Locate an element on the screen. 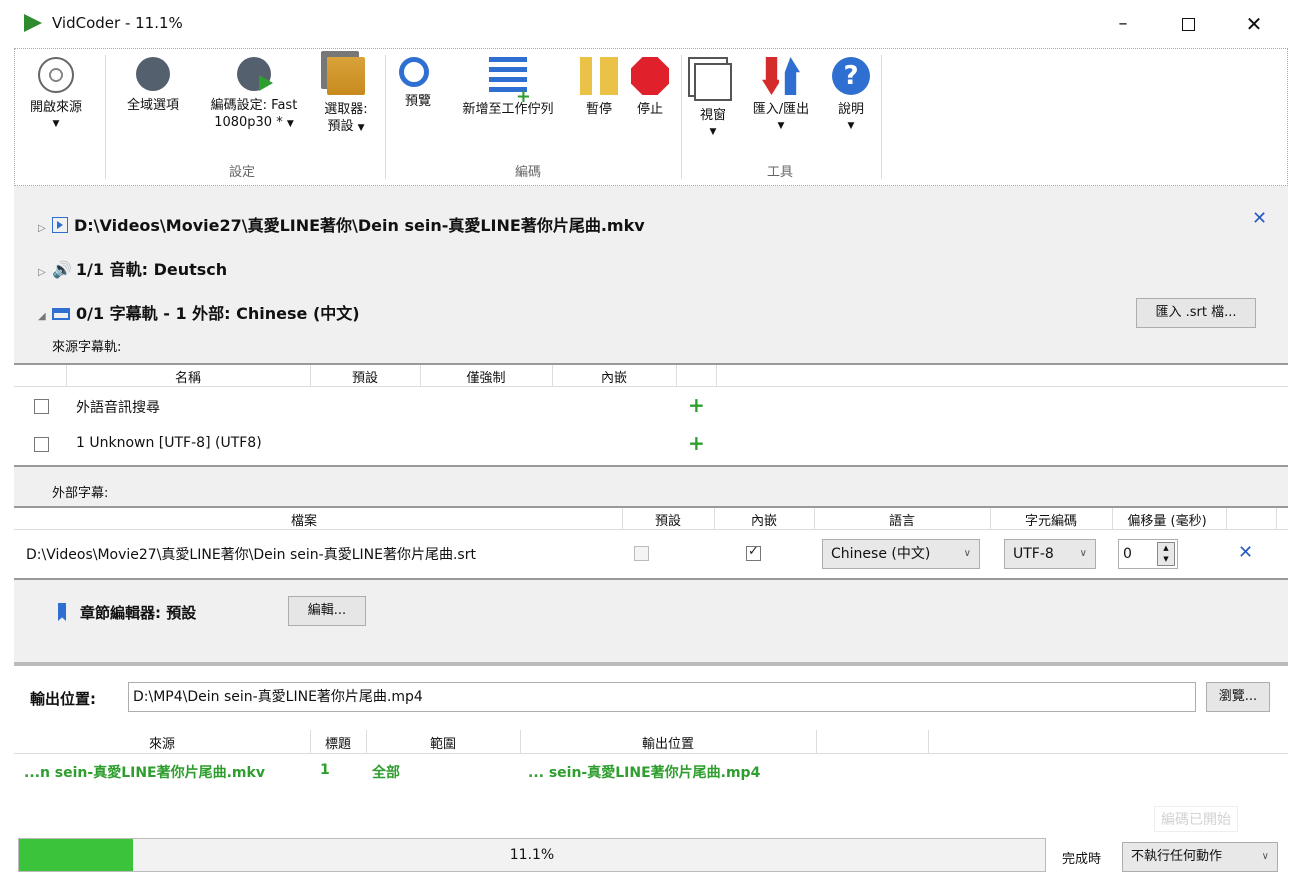 This screenshot has width=1298, height=874. group-label-tools: 工具 is located at coordinates (780, 172).